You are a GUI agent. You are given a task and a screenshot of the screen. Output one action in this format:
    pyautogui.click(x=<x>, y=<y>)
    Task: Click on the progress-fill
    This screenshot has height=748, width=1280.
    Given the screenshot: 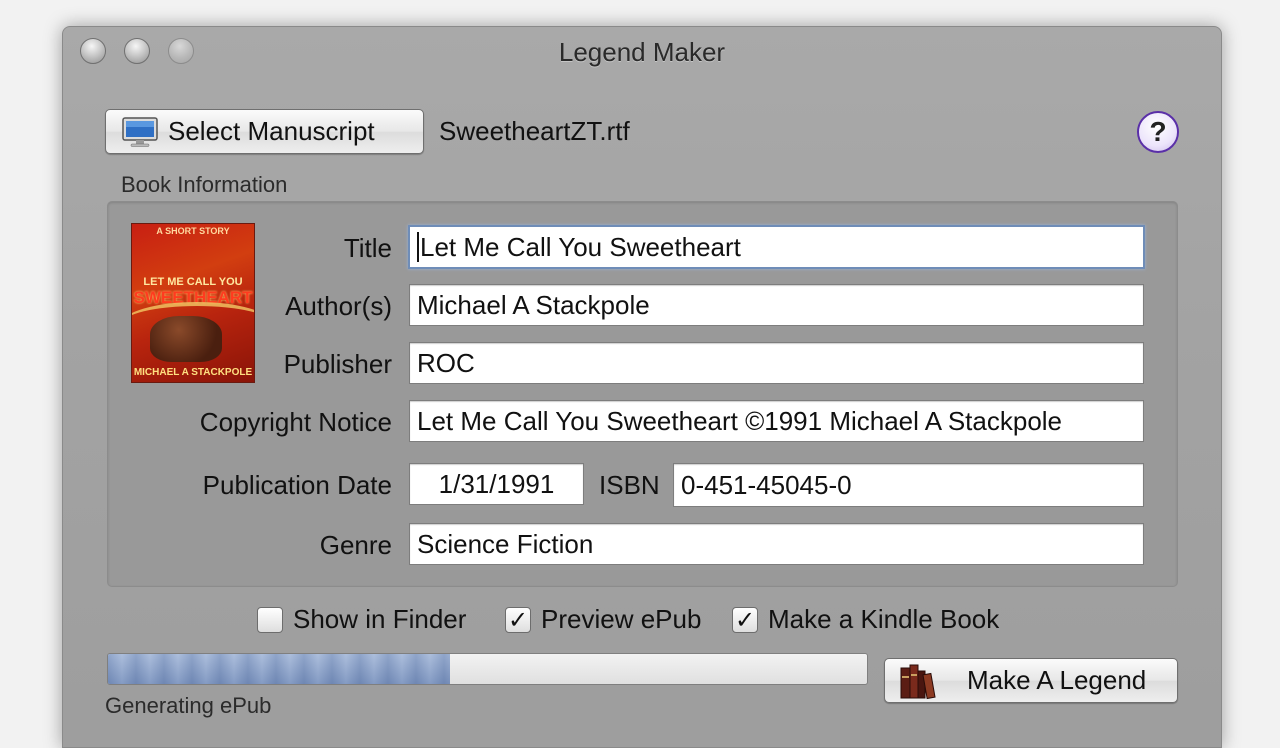 What is the action you would take?
    pyautogui.click(x=279, y=669)
    